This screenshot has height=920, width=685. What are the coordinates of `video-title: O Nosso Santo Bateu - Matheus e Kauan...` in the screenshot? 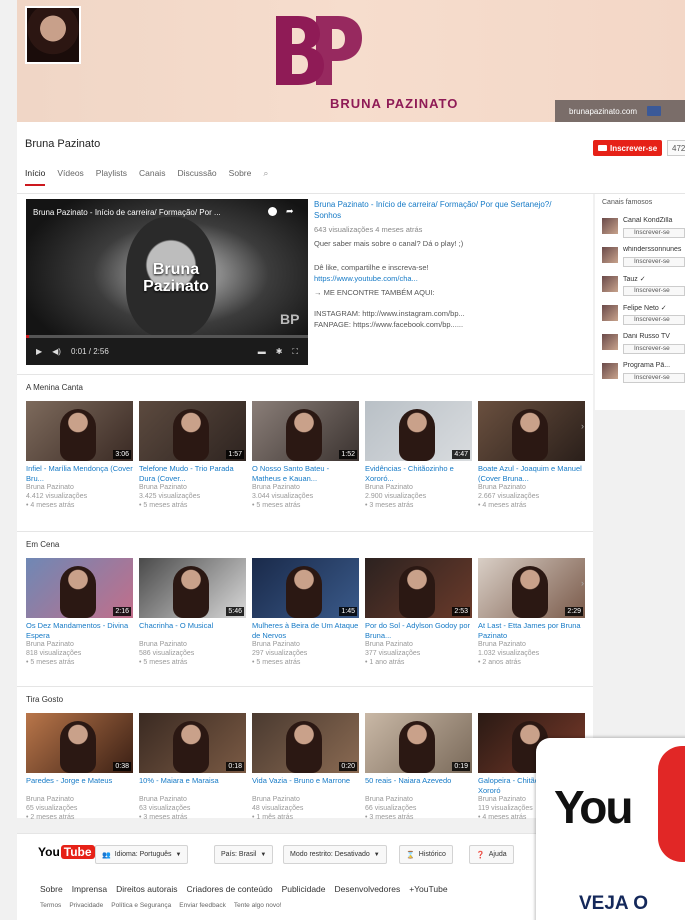 It's located at (305, 473).